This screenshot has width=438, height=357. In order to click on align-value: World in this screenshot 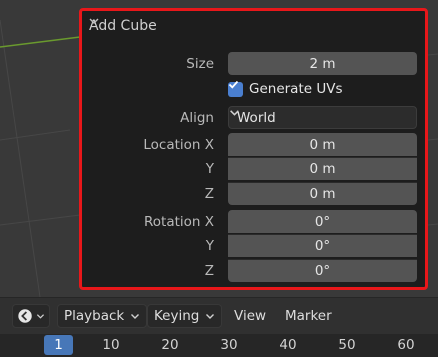, I will do `click(256, 117)`.